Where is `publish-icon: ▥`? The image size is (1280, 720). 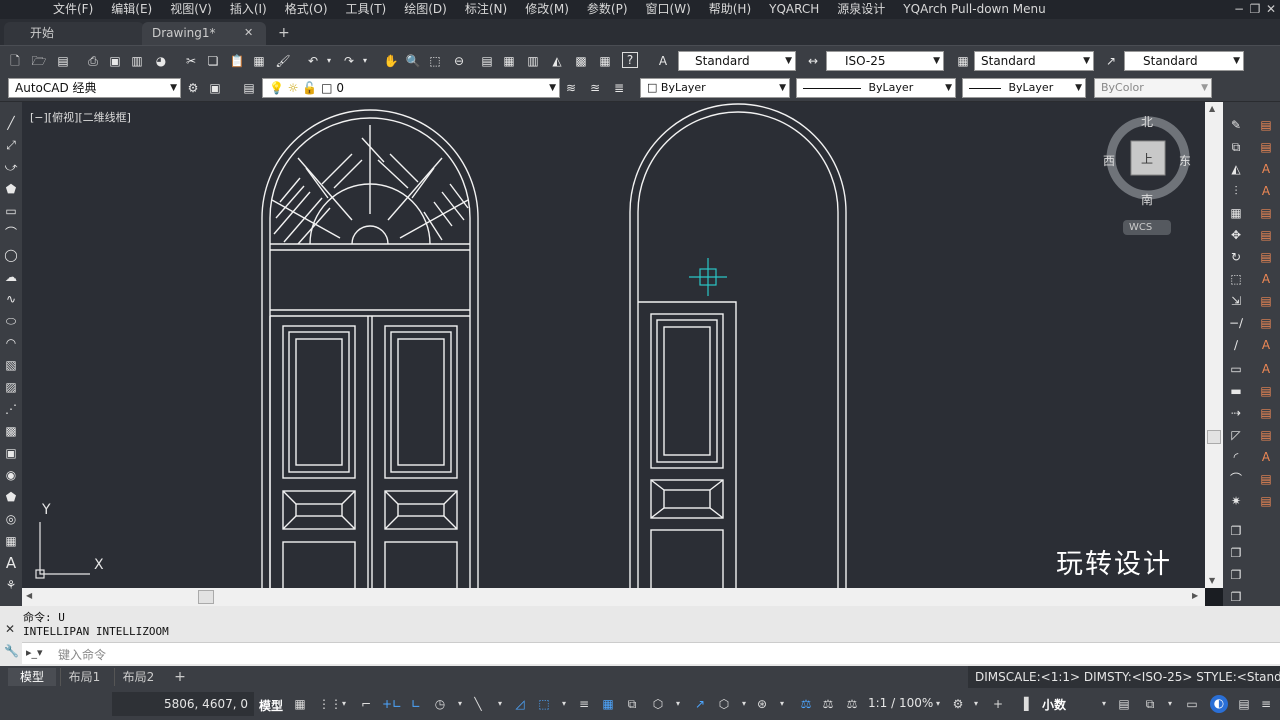
publish-icon: ▥ is located at coordinates (137, 61).